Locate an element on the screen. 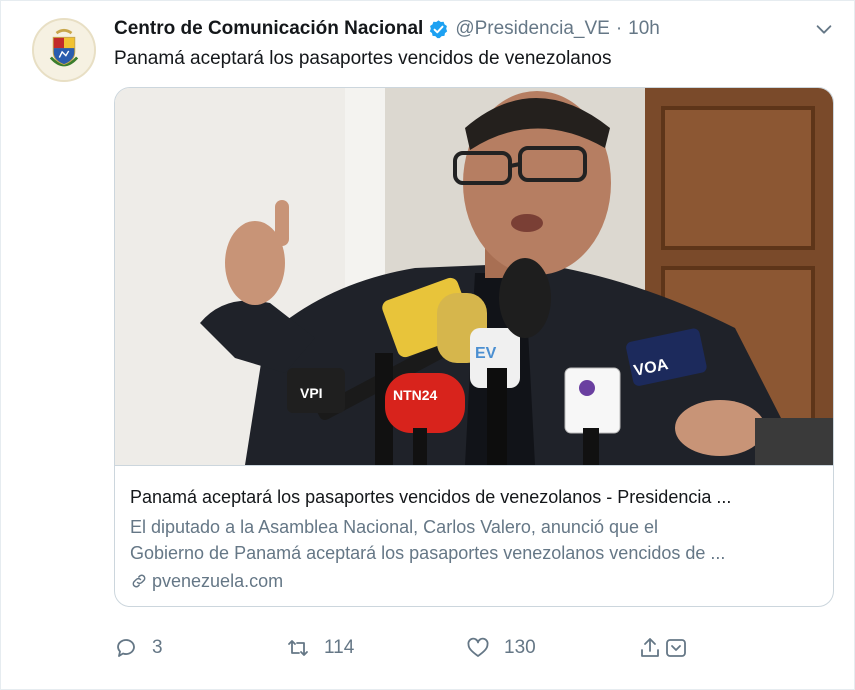  like-button: 130 is located at coordinates (501, 648).